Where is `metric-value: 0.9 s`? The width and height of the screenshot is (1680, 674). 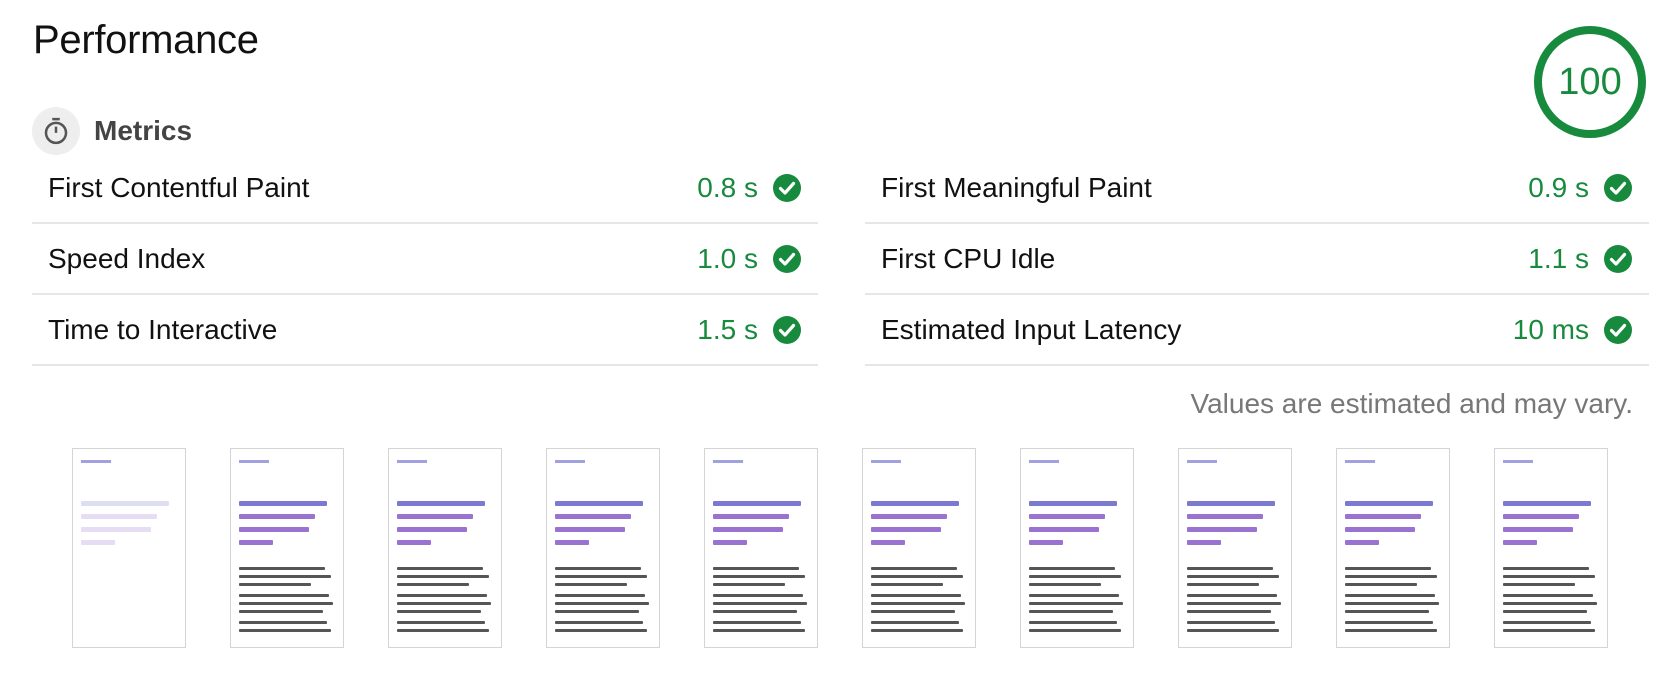
metric-value: 0.9 s is located at coordinates (1558, 187).